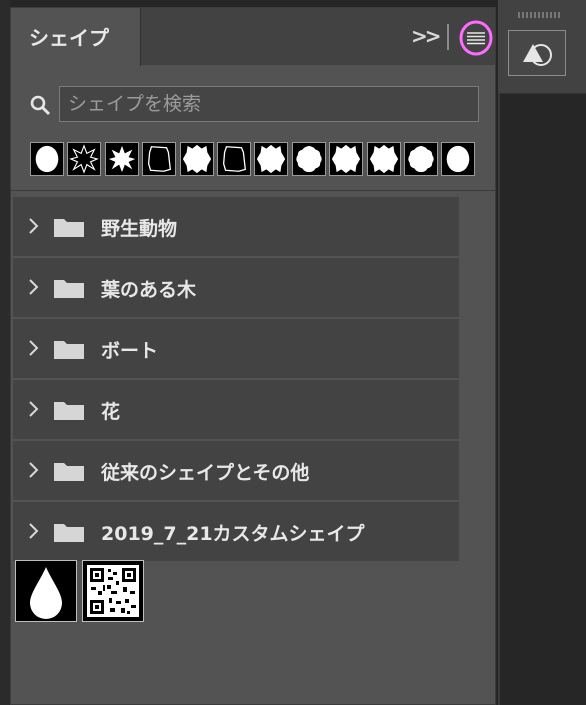 This screenshot has height=705, width=586. What do you see at coordinates (130, 351) in the screenshot?
I see `shape-group-label: ボート` at bounding box center [130, 351].